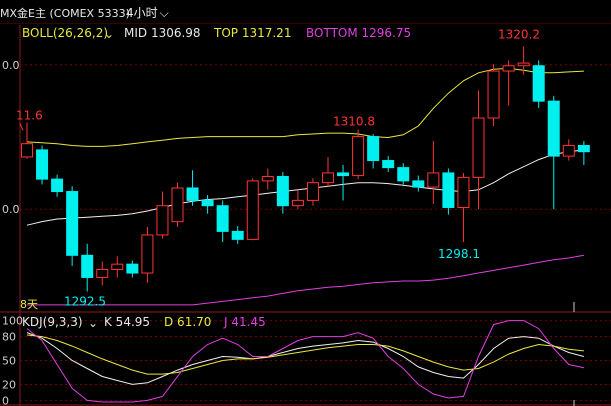  I want to click on kdj-d-line, so click(305, 354).